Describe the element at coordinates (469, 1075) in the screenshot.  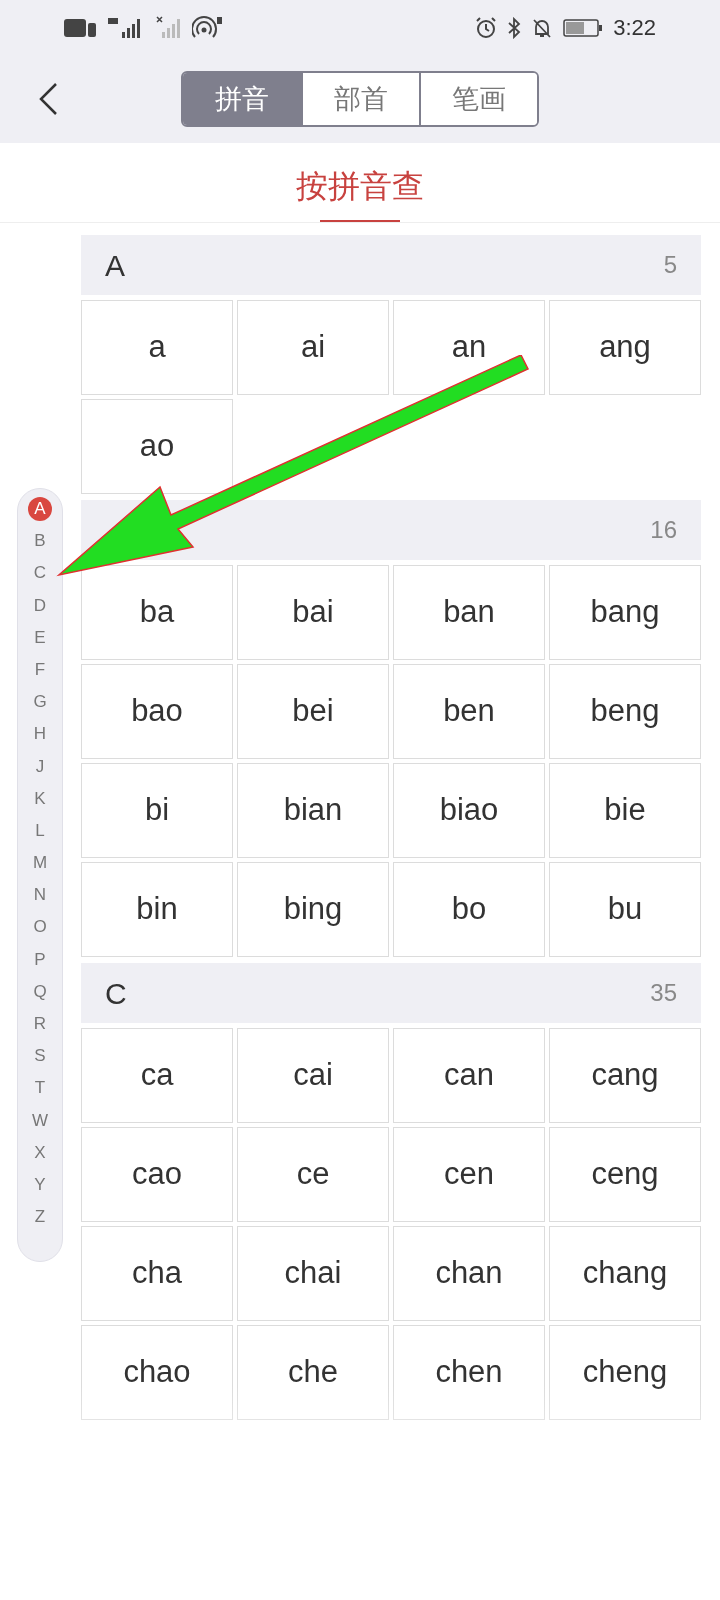
I see `syllable-cell: can` at that location.